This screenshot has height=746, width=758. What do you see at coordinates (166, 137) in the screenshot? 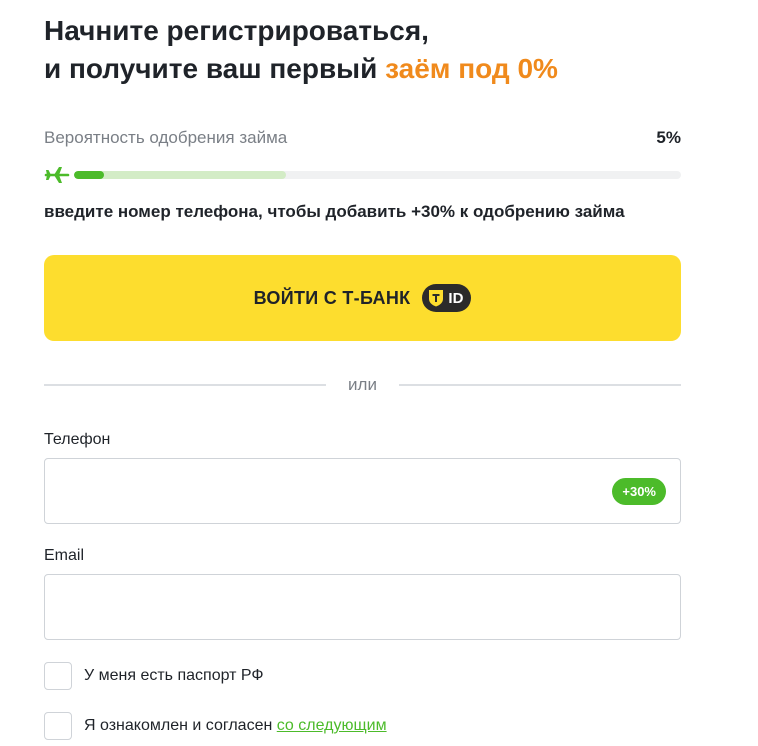
I see `approval-label: Вероятность одобрения займа` at bounding box center [166, 137].